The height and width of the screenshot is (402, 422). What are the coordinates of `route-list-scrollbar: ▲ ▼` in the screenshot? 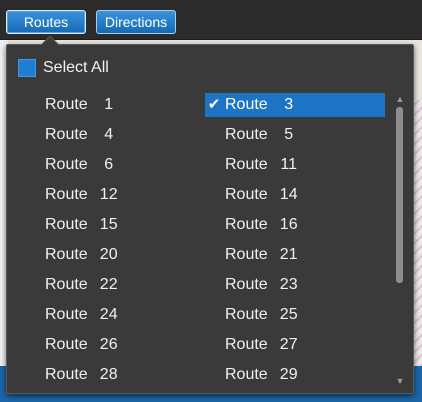 It's located at (400, 241).